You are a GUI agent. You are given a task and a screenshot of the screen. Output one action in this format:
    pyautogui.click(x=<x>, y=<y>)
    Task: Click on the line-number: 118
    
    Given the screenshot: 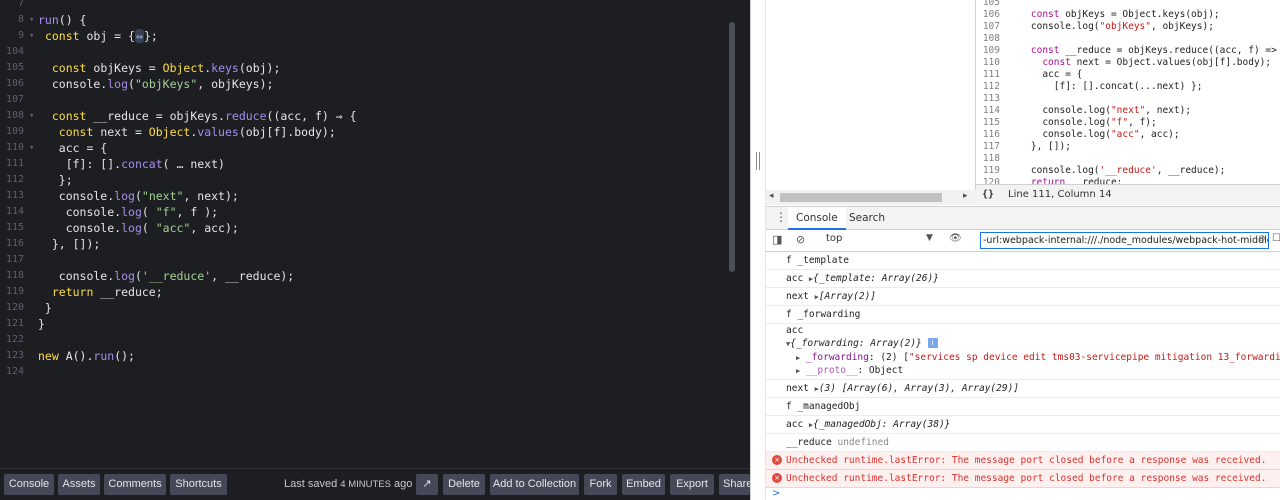 What is the action you would take?
    pyautogui.click(x=988, y=159)
    